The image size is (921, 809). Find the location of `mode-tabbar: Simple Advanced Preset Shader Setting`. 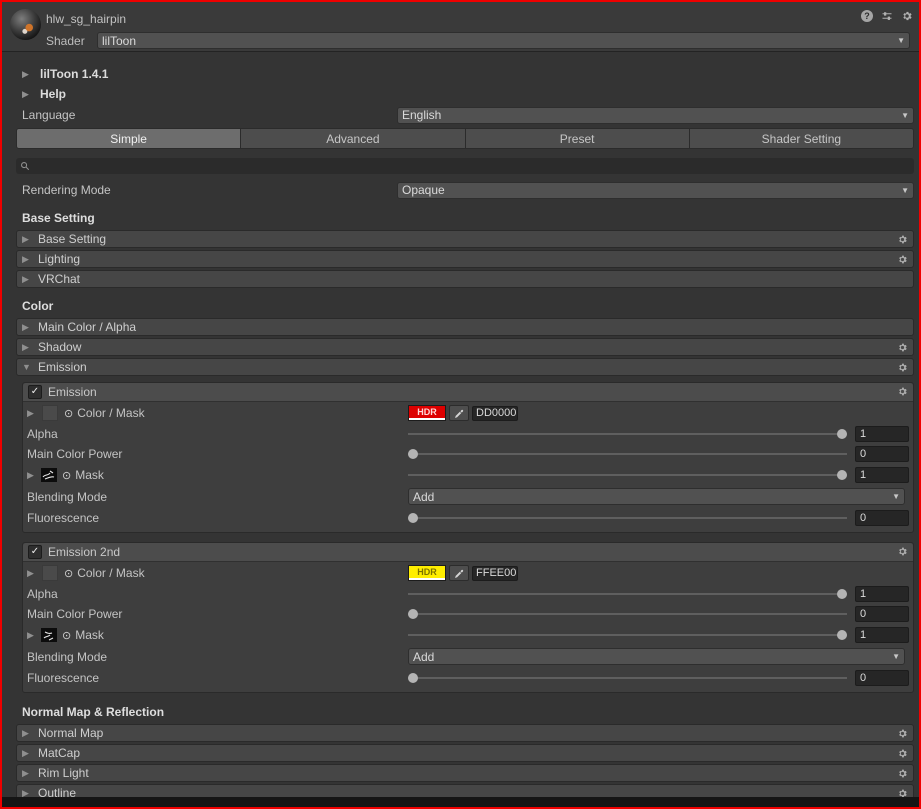

mode-tabbar: Simple Advanced Preset Shader Setting is located at coordinates (465, 138).